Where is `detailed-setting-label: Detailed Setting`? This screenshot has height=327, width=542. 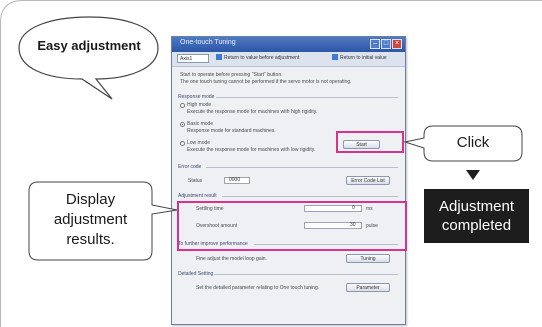 detailed-setting-label: Detailed Setting is located at coordinates (196, 274).